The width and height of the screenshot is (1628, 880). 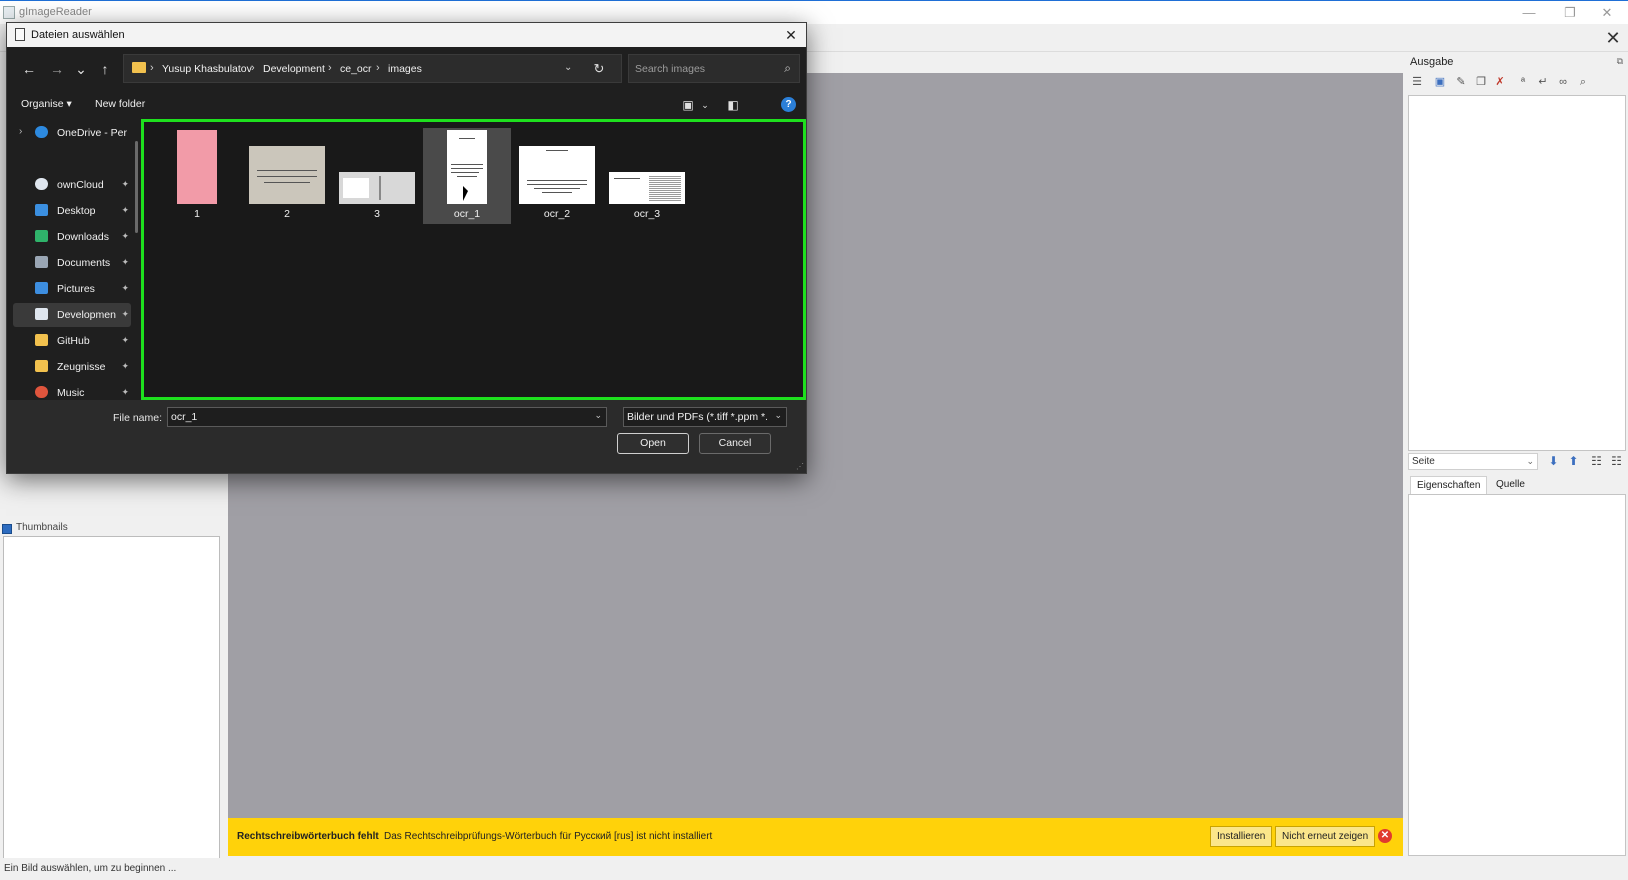 I want to click on file-item-1: 1, so click(x=197, y=176).